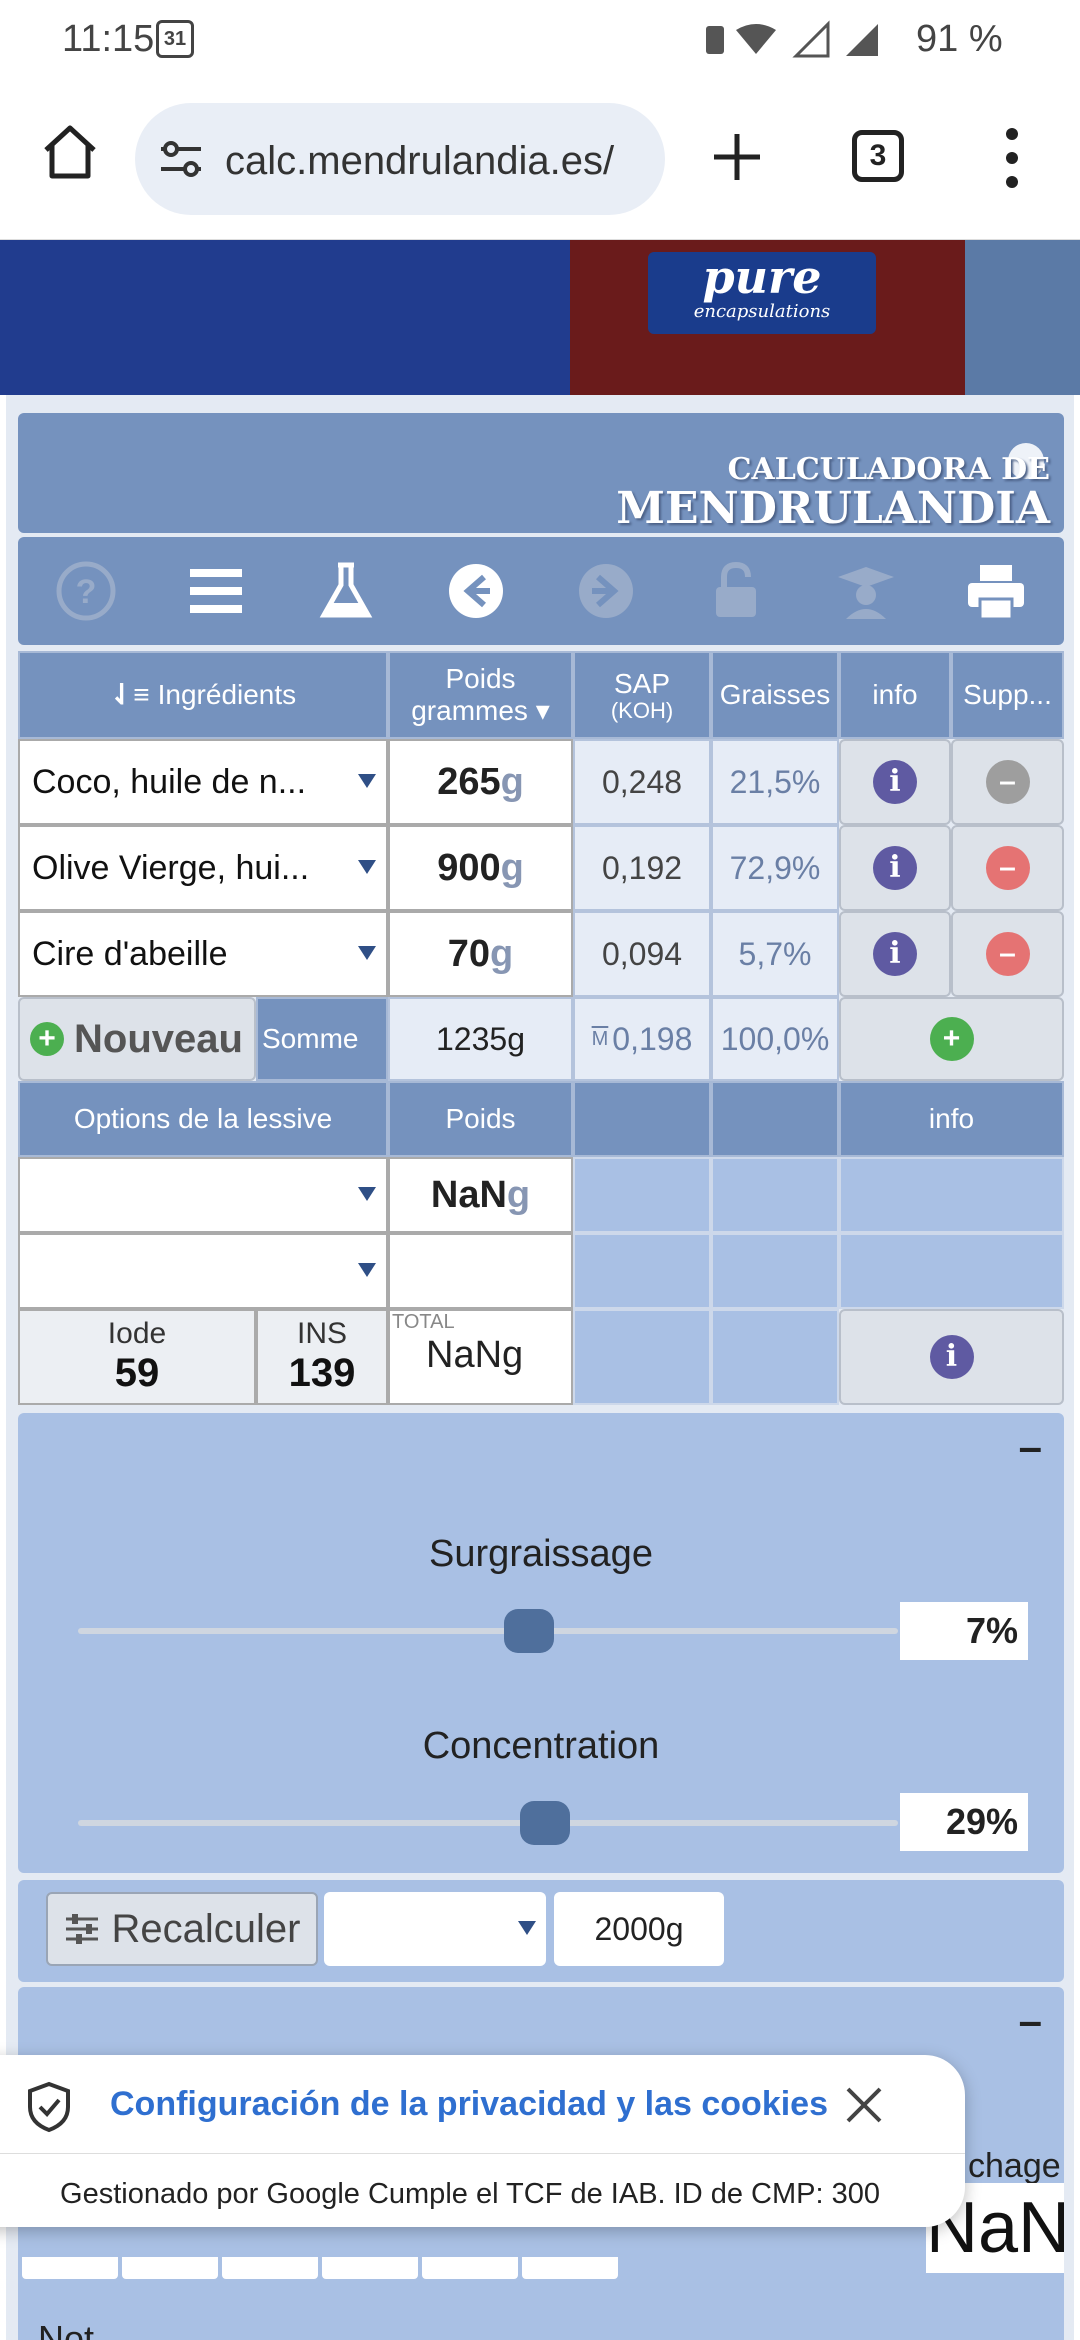 This screenshot has width=1080, height=2340. I want to click on home-icon, so click(70, 152).